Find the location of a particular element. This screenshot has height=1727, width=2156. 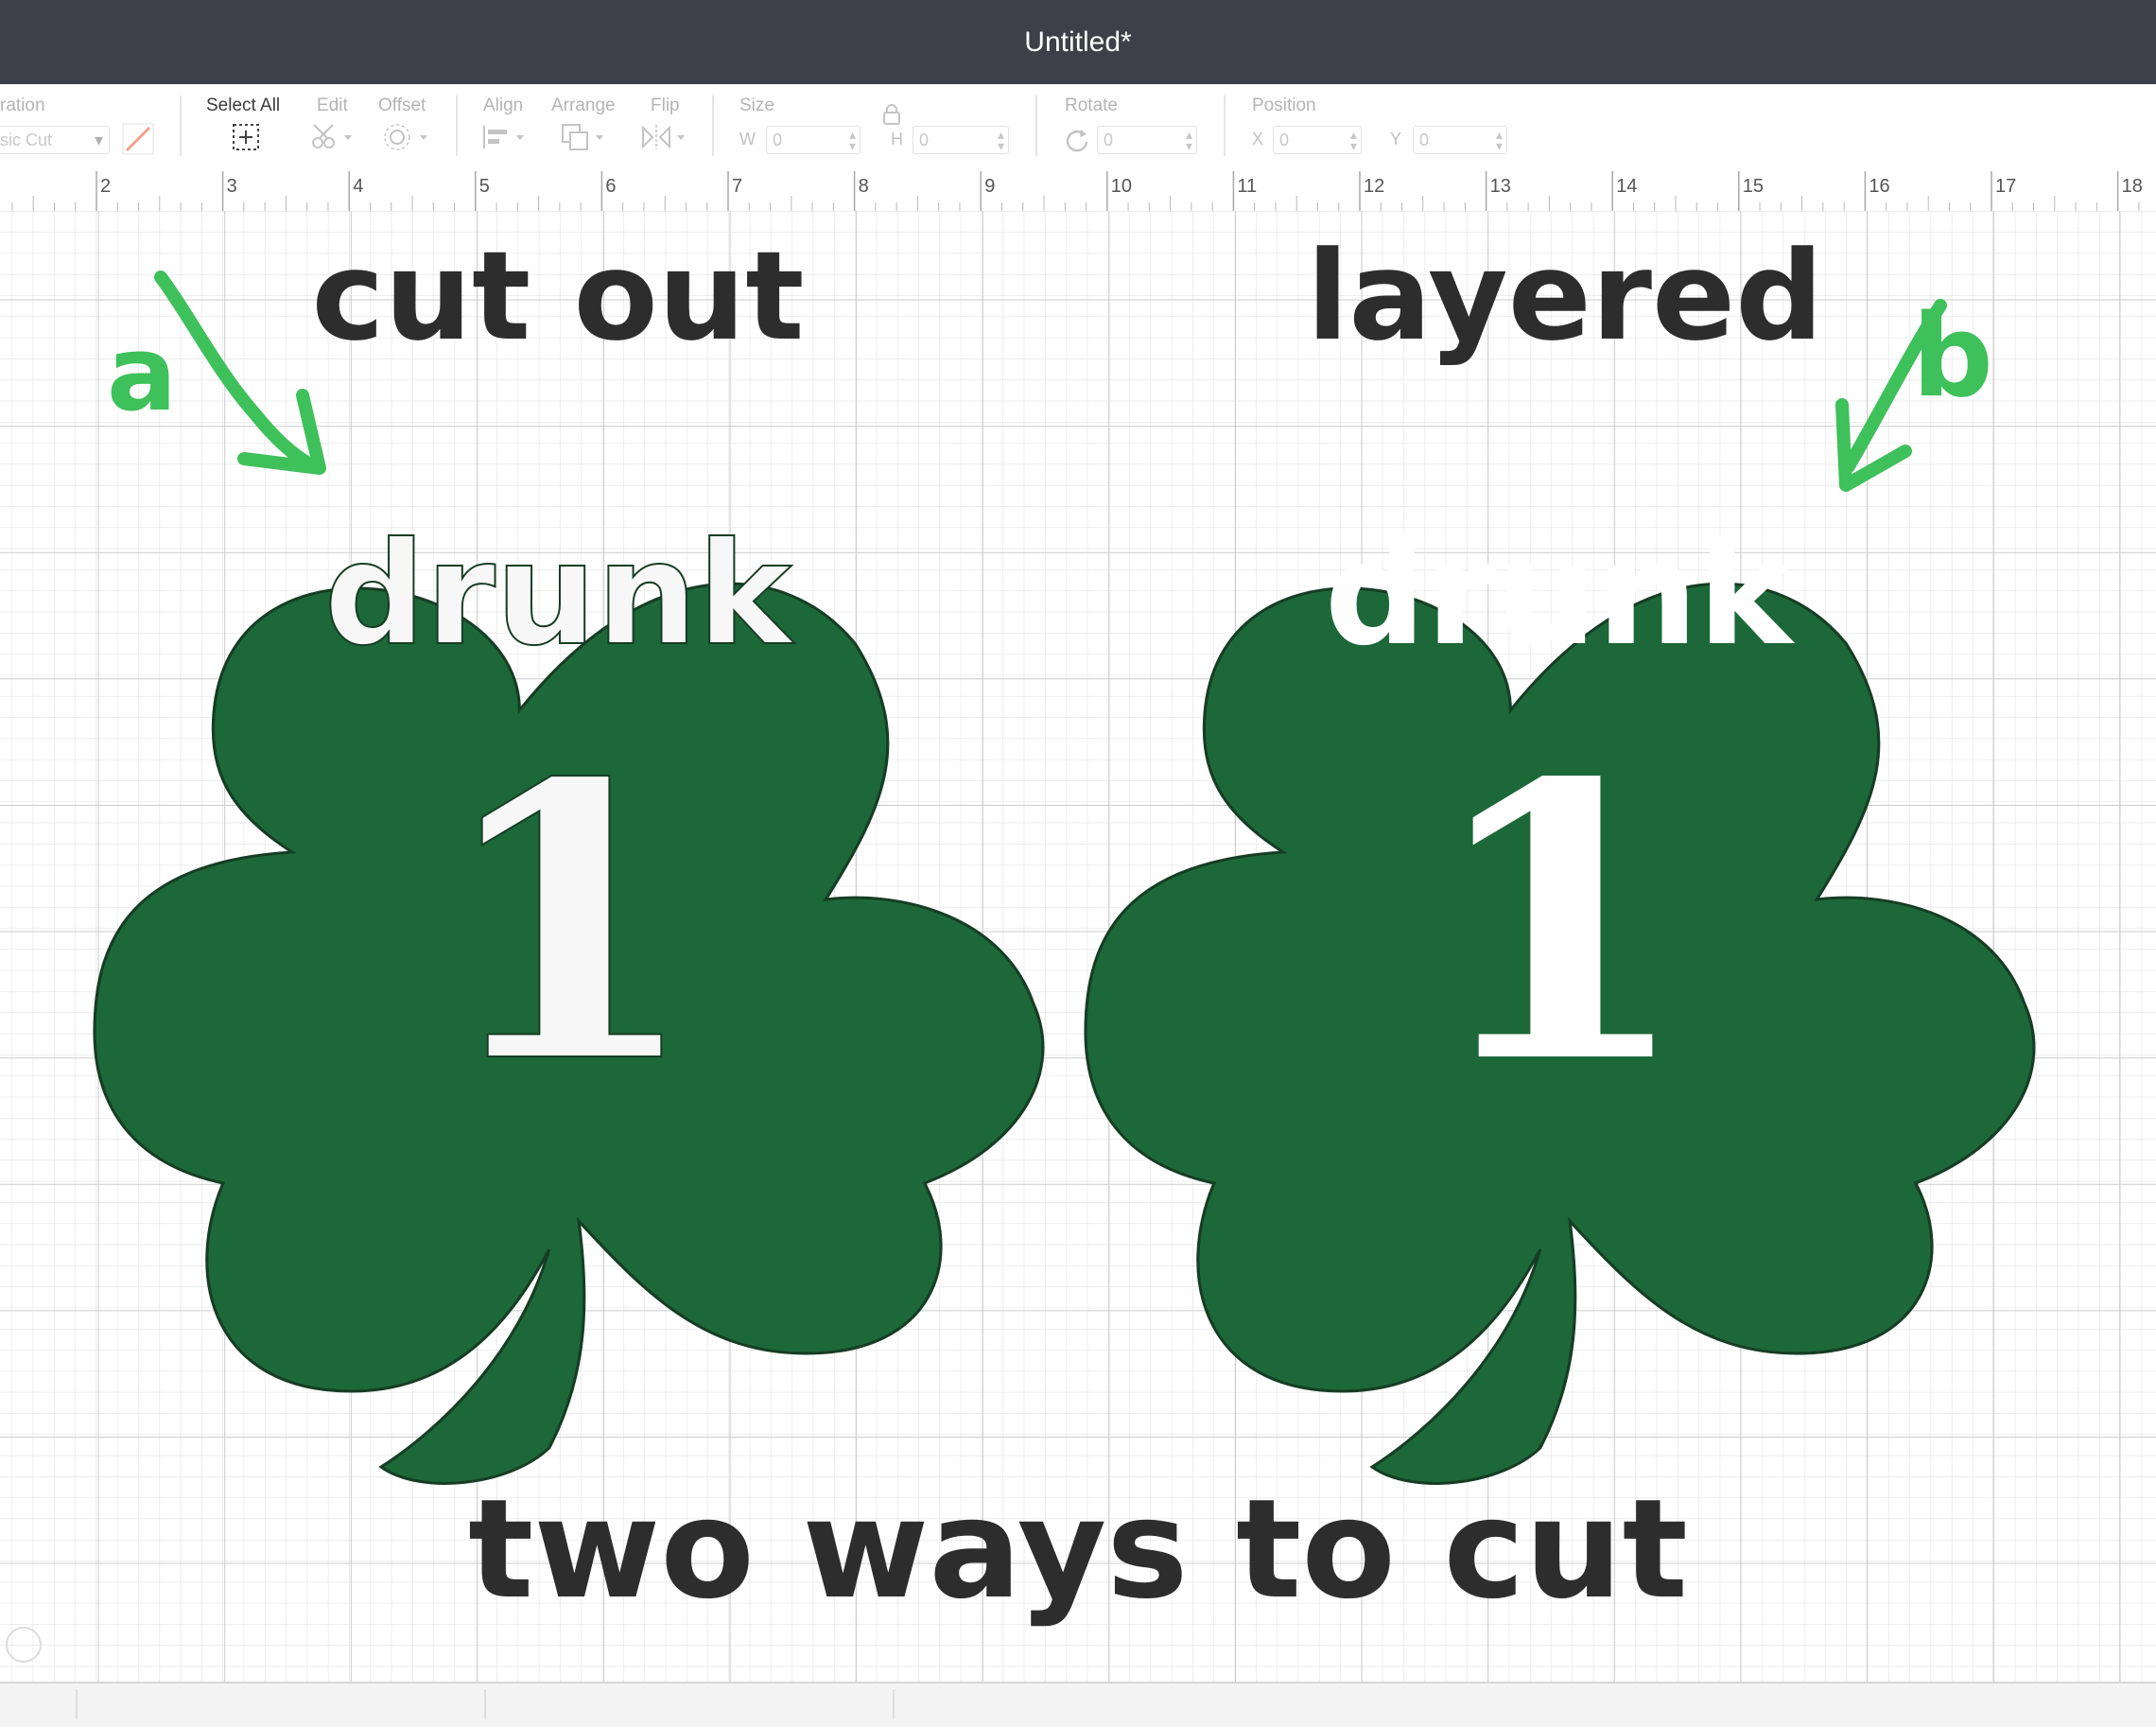

rotate-value: 0 is located at coordinates (1109, 140).